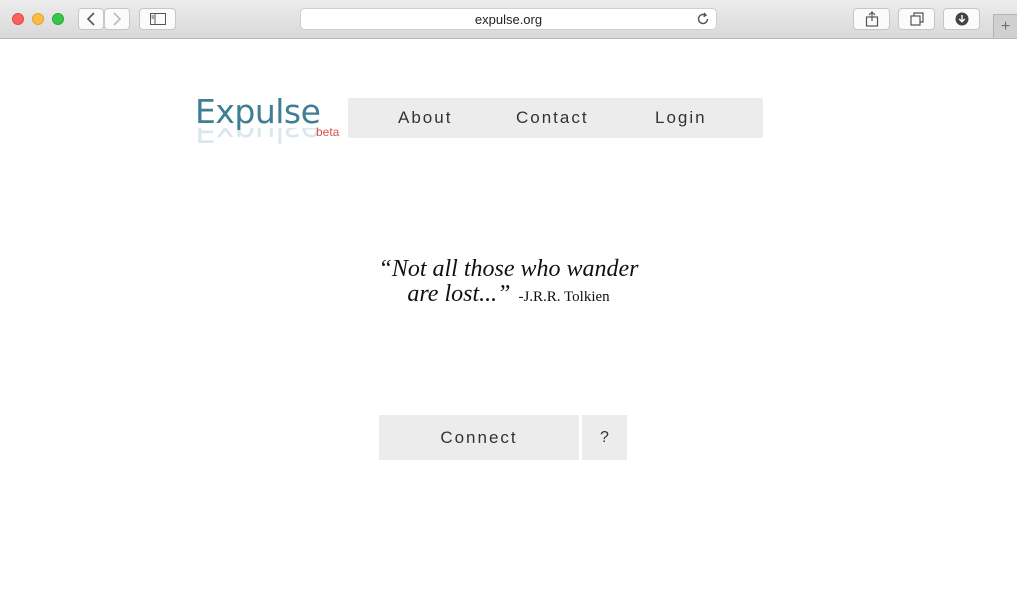  I want to click on downloads-button, so click(961, 19).